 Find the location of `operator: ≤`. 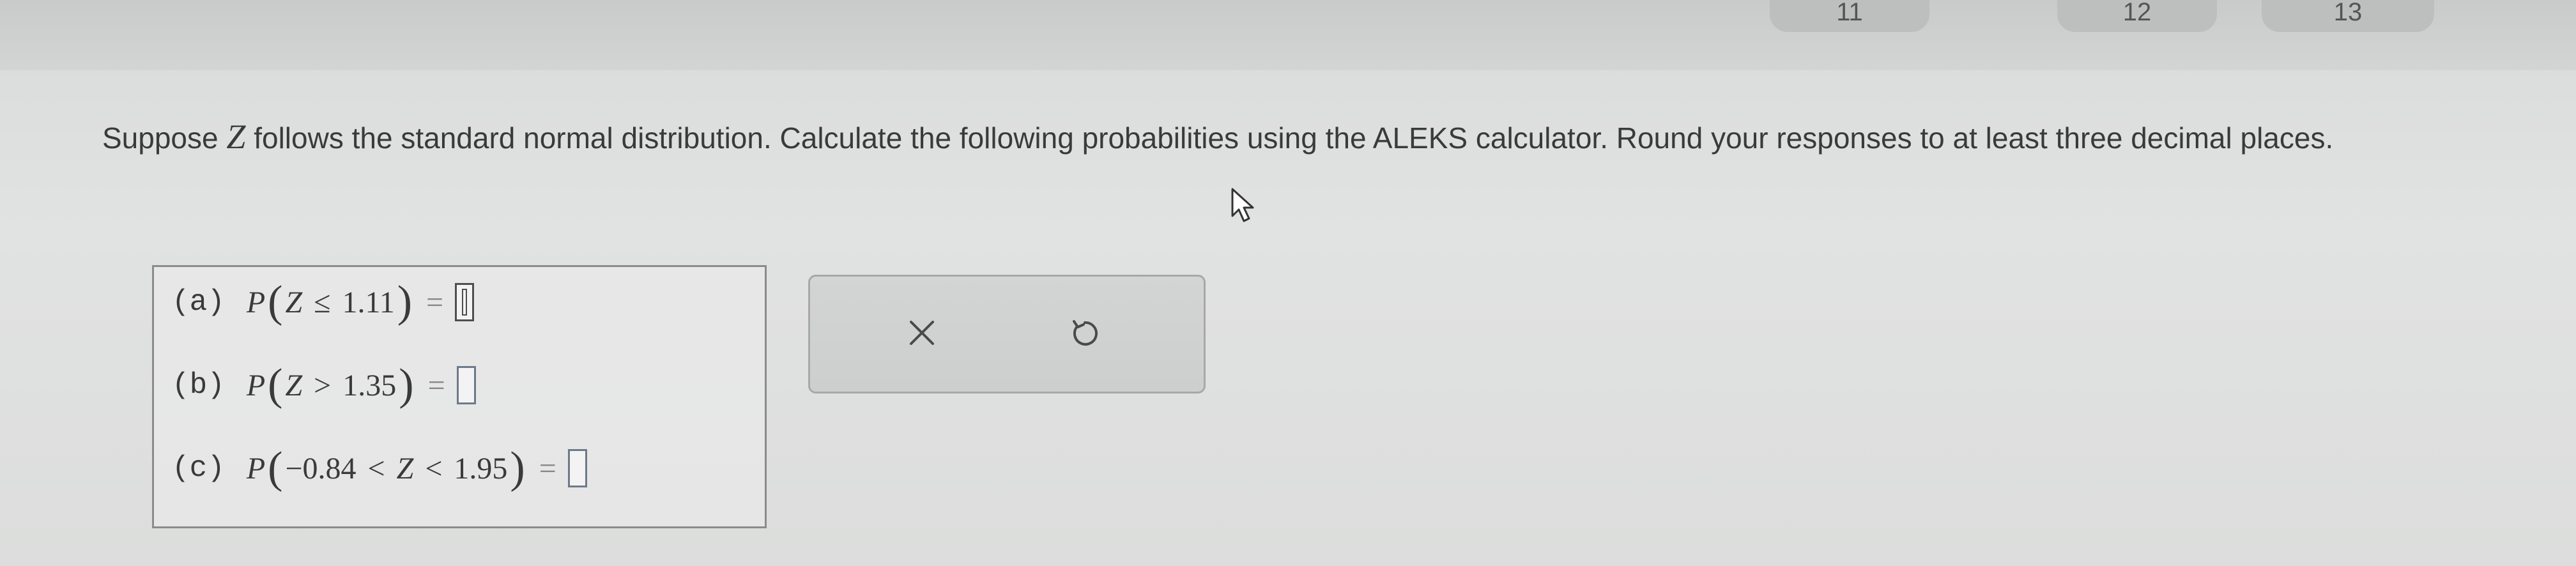

operator: ≤ is located at coordinates (322, 302).